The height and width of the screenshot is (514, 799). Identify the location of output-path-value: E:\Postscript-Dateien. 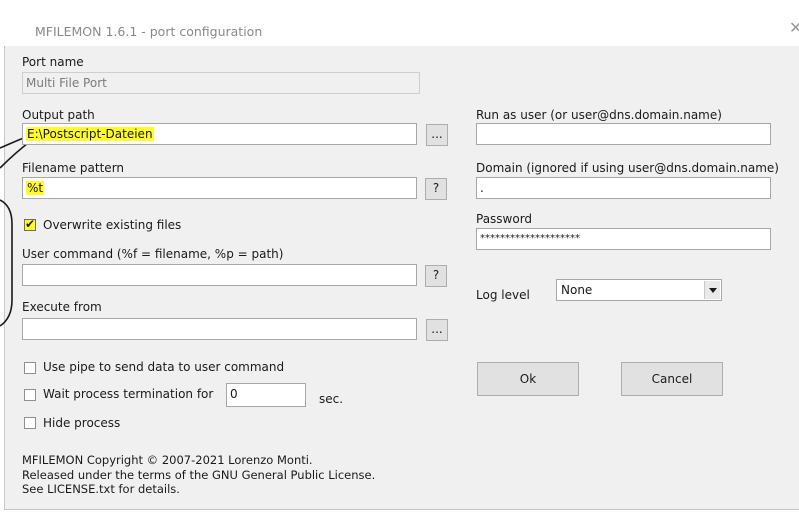
(90, 134).